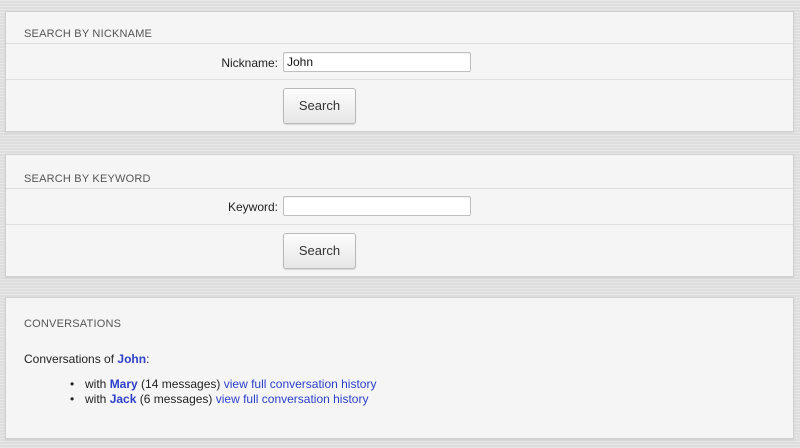 The width and height of the screenshot is (800, 448). I want to click on message-count: (6 messages), so click(176, 399).